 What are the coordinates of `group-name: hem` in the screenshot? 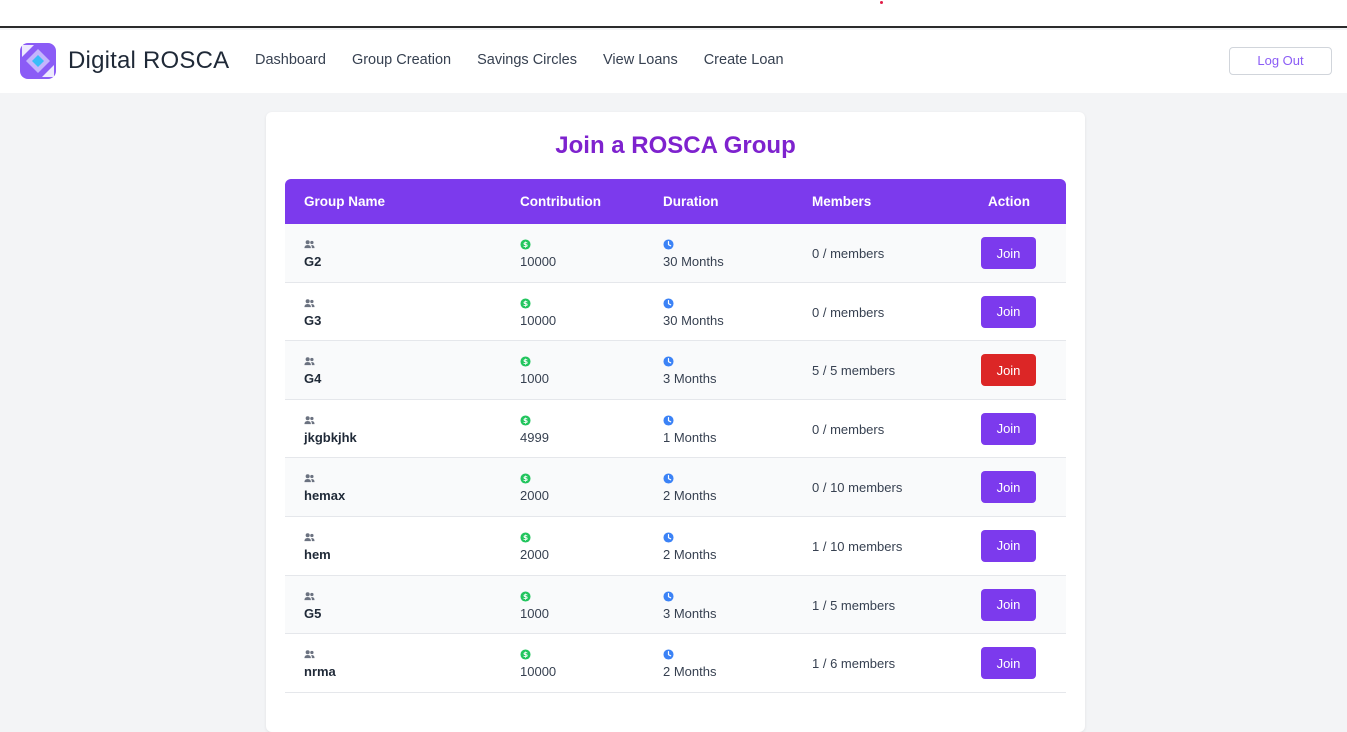 It's located at (317, 554).